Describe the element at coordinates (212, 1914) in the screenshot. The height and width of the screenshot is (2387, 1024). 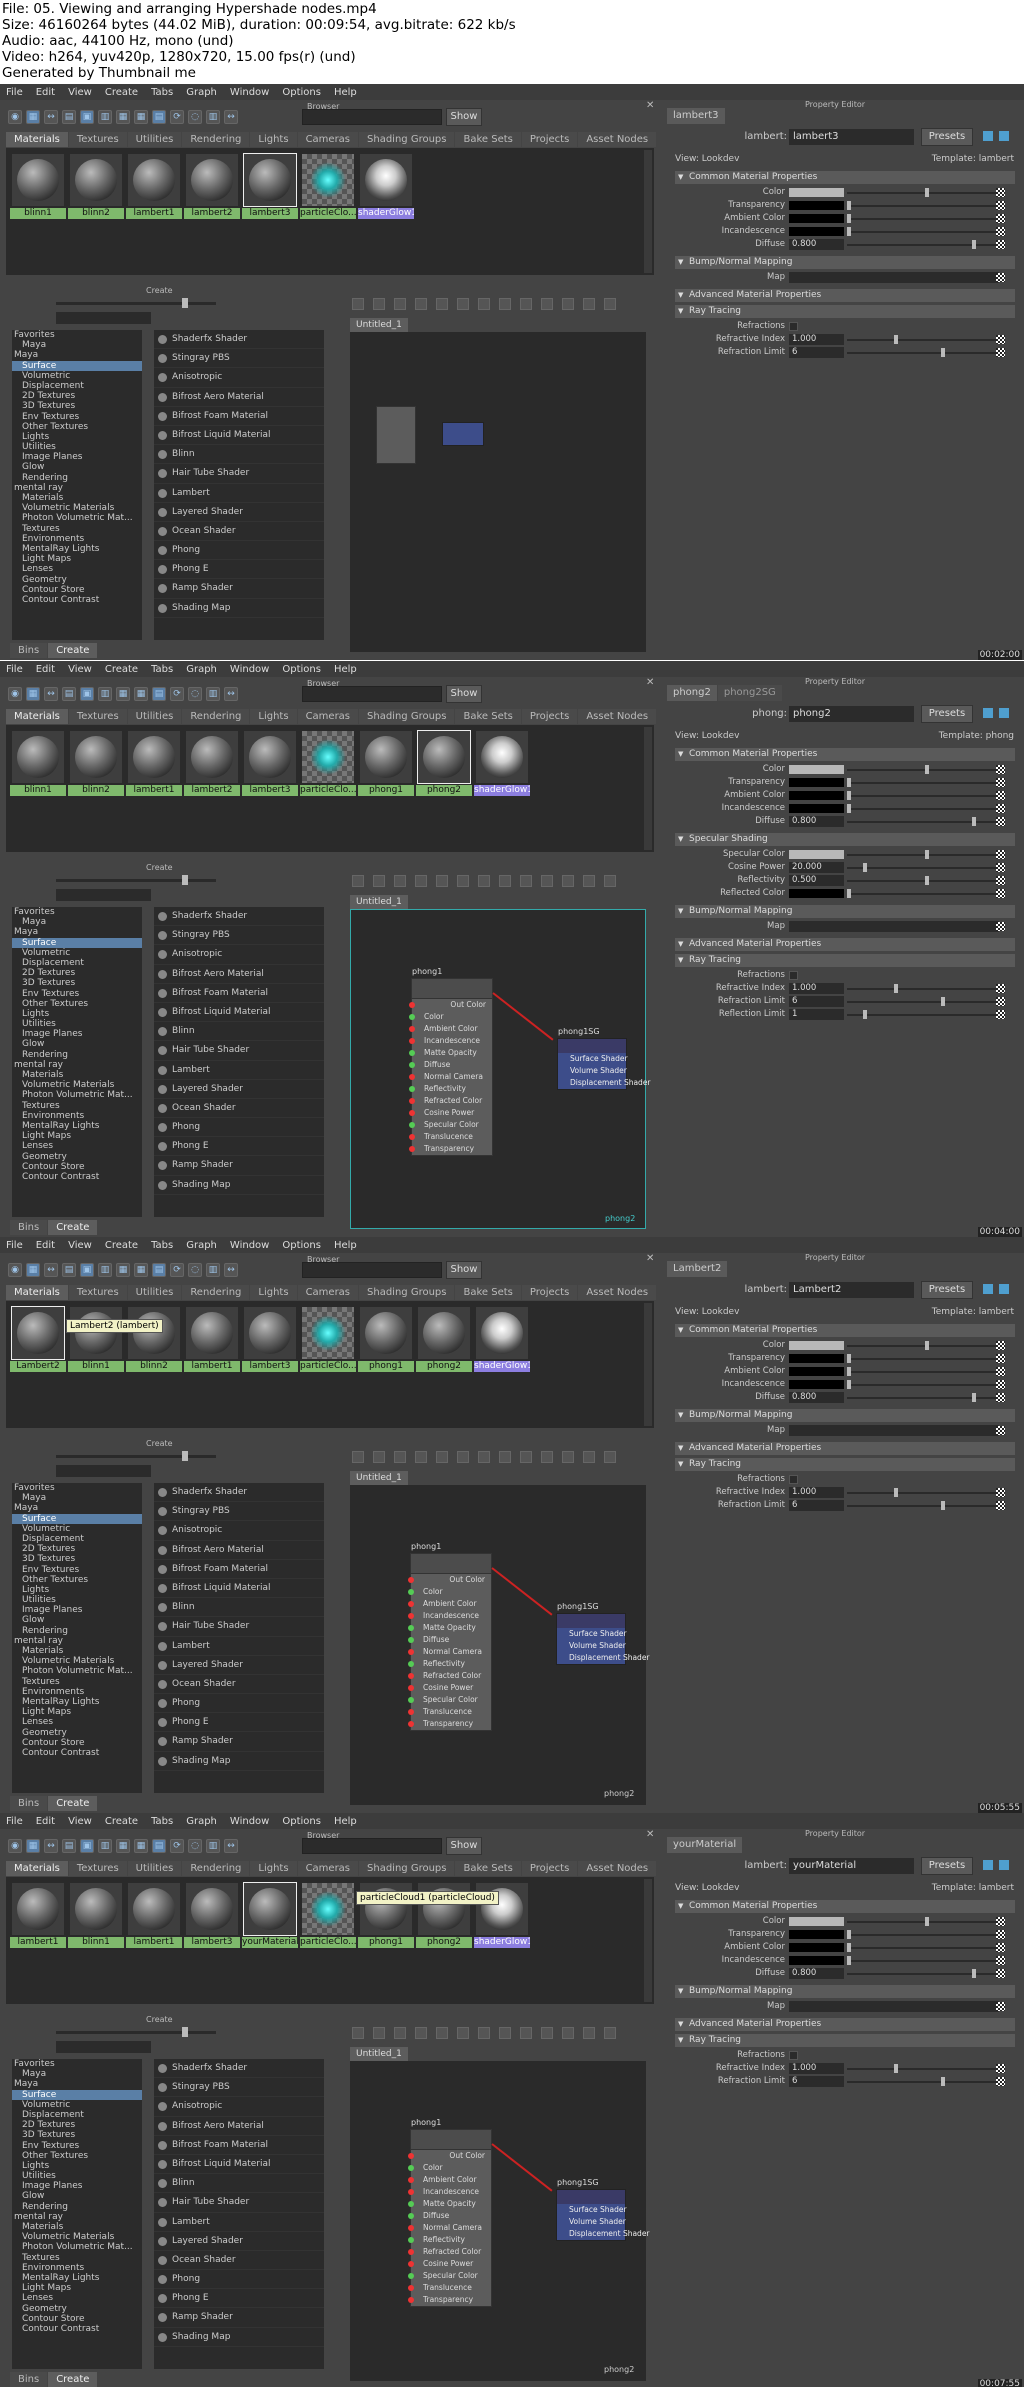
I see `material-swatch: lambert3` at that location.